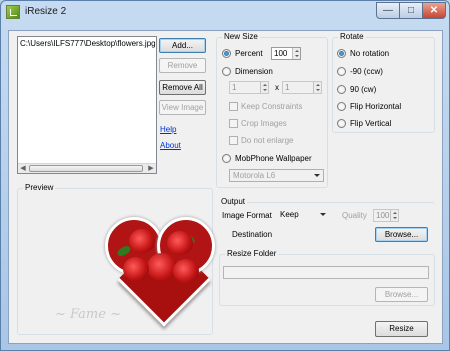 Image resolution: width=450 pixels, height=351 pixels. I want to click on percent-value: 100, so click(281, 53).